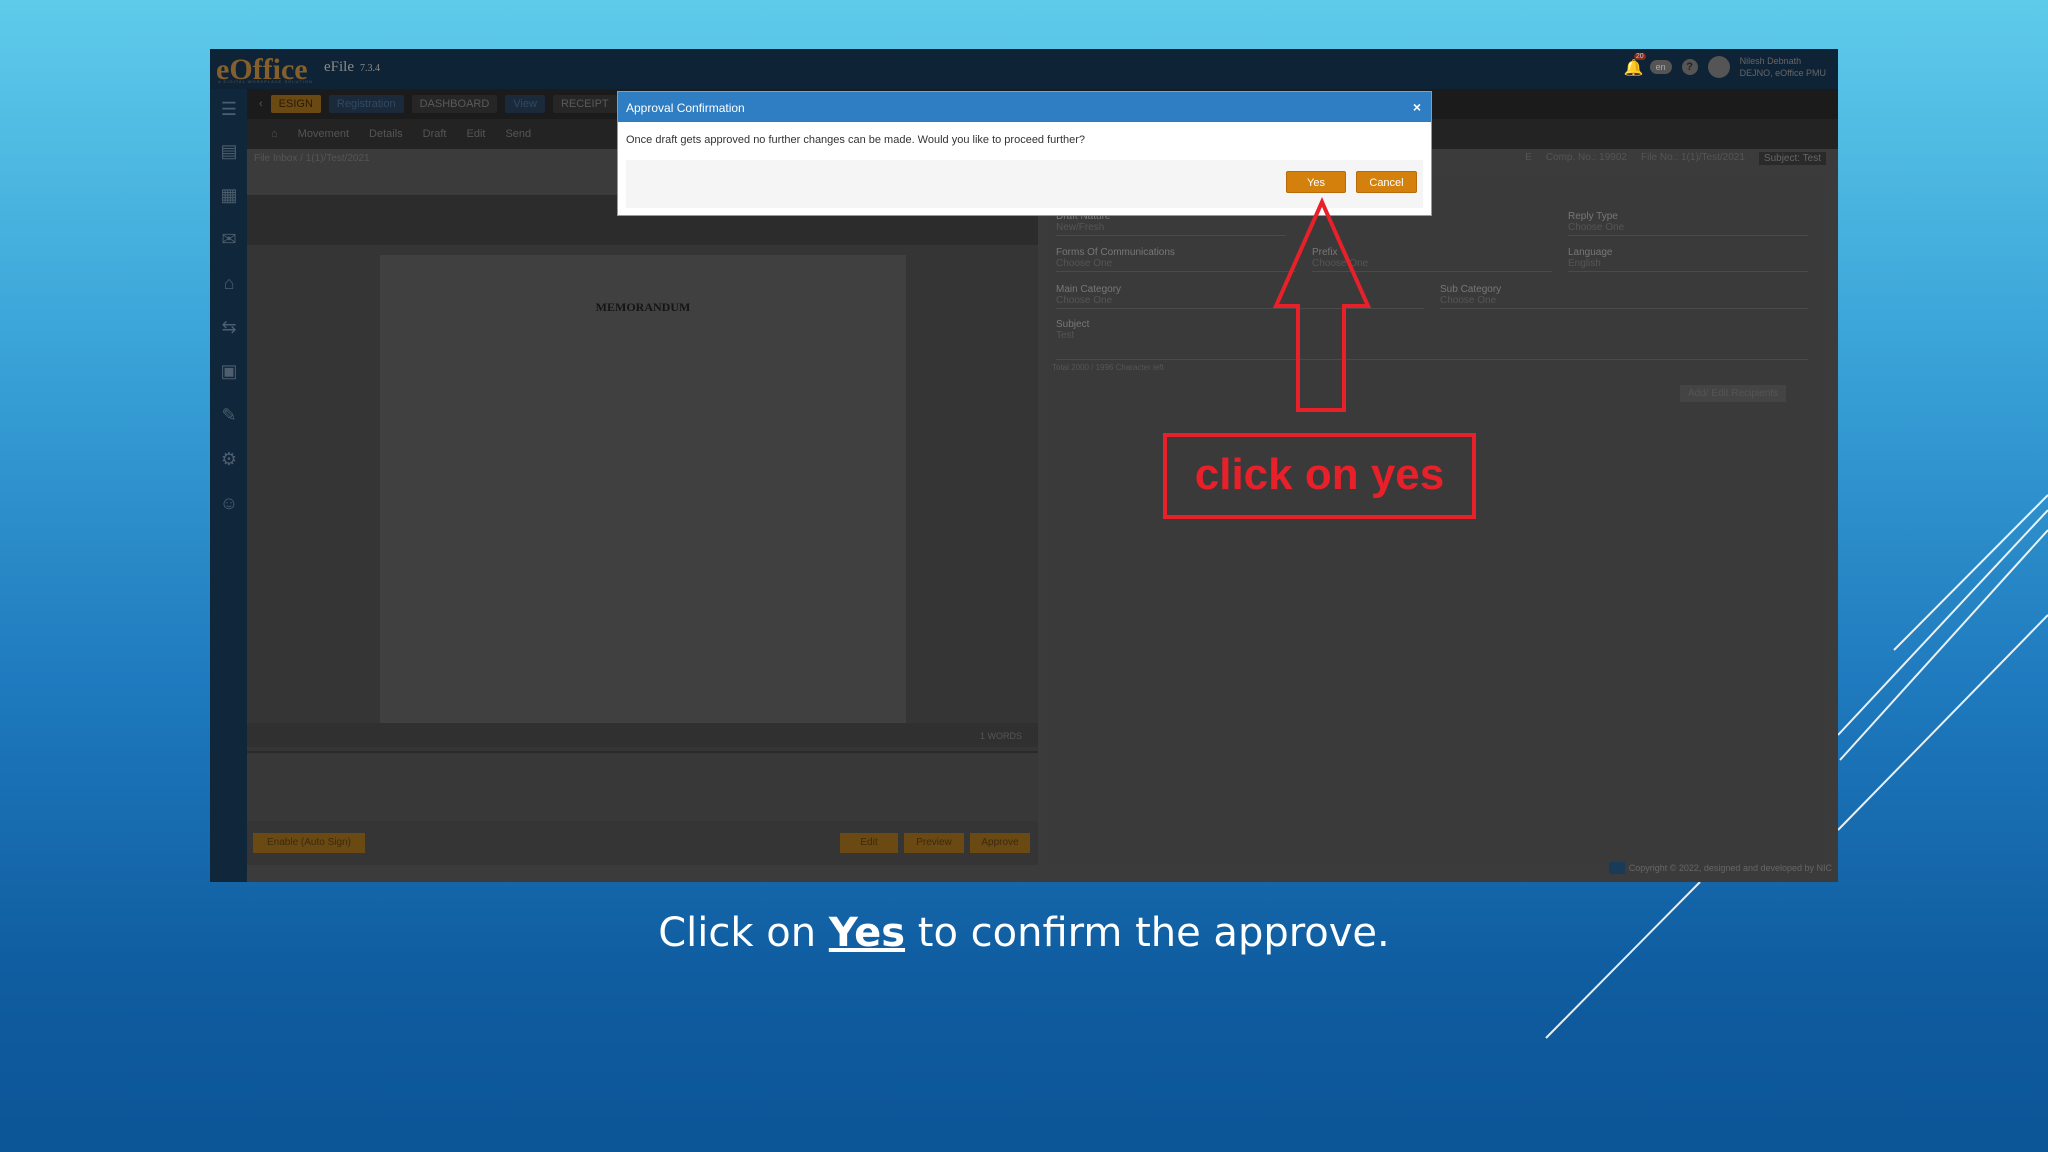  I want to click on nav-esign: ESIGN, so click(295, 104).